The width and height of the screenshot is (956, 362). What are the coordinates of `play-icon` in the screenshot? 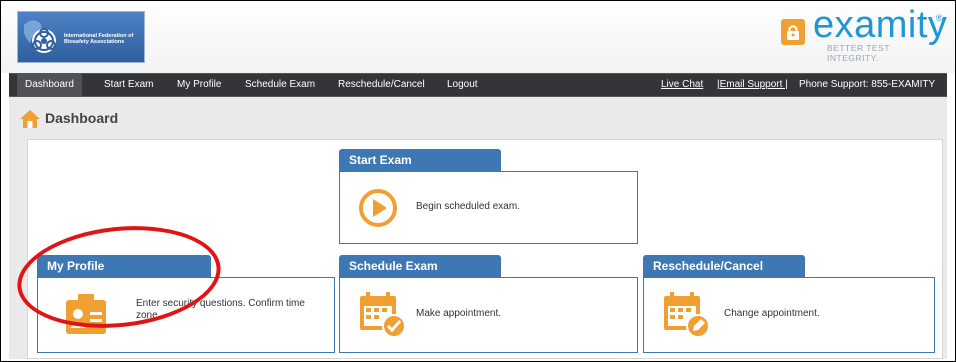 It's located at (378, 208).